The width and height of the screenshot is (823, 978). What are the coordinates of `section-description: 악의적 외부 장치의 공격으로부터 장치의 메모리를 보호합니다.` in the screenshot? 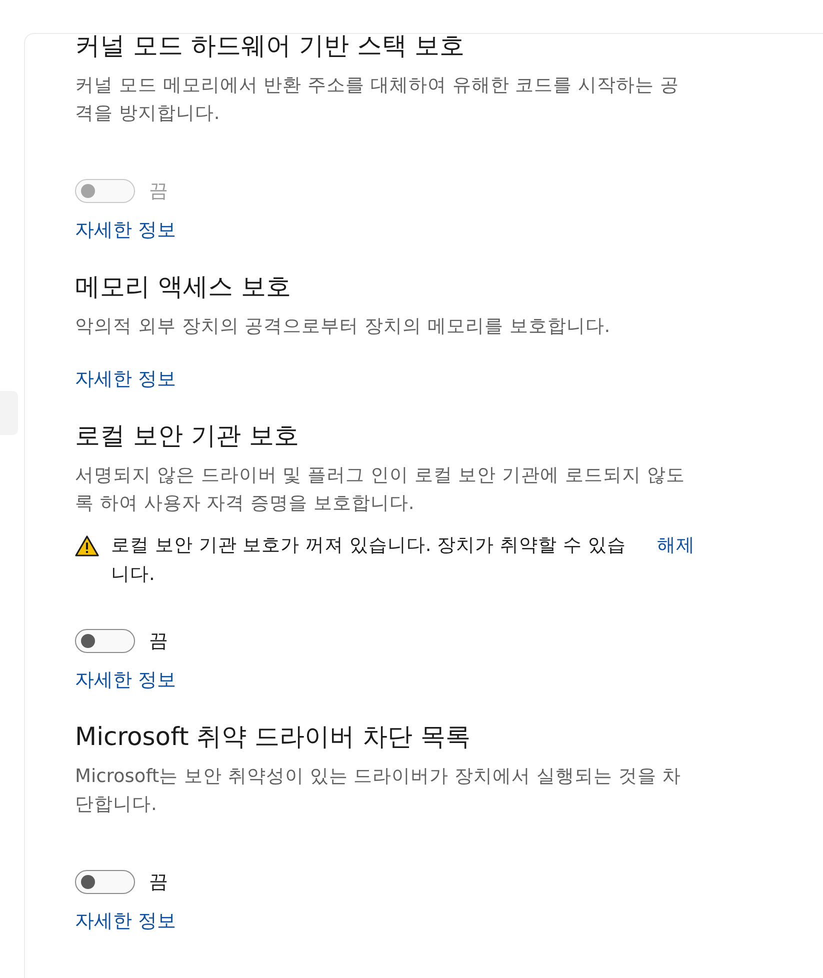 It's located at (343, 327).